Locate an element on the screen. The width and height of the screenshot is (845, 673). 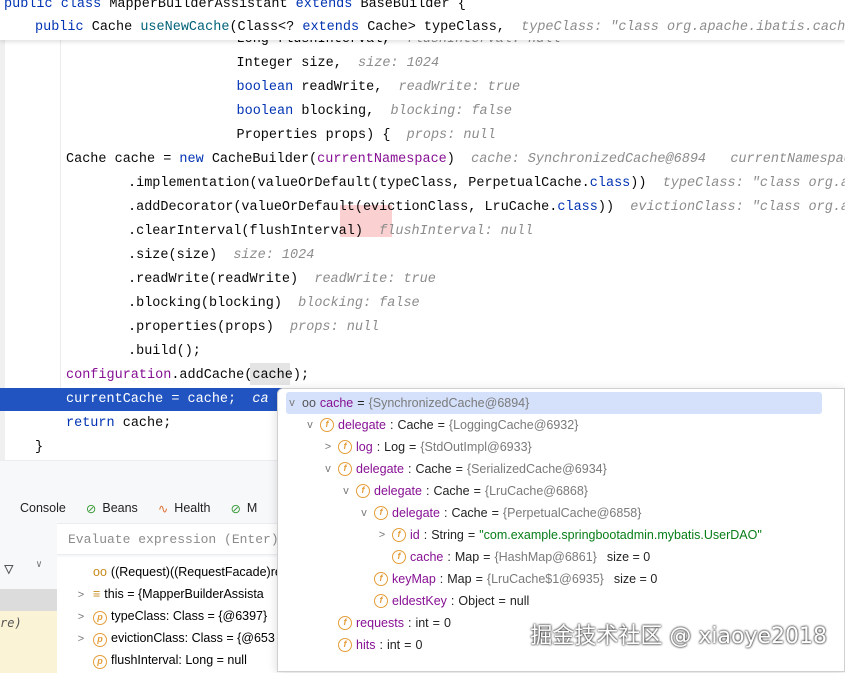
frames-sidebar: ▽ ∨ re) is located at coordinates (28, 614).